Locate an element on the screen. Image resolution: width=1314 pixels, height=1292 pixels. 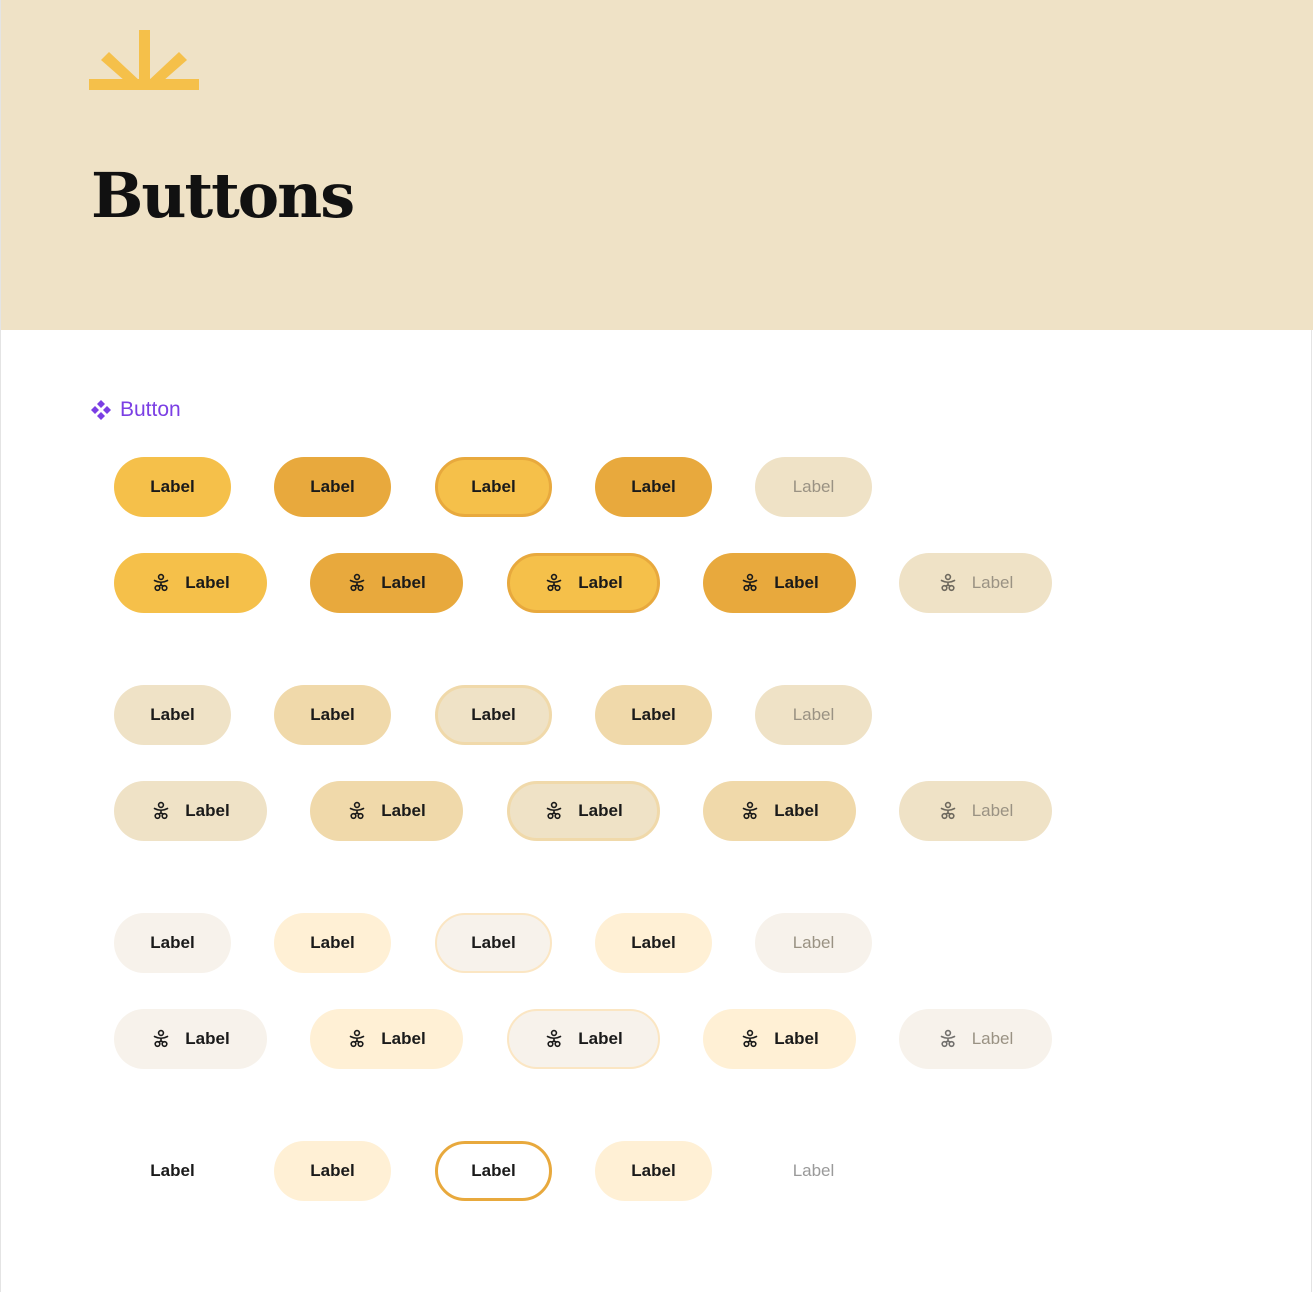
secondary-button-focus-with-icon: Label is located at coordinates (583, 811).